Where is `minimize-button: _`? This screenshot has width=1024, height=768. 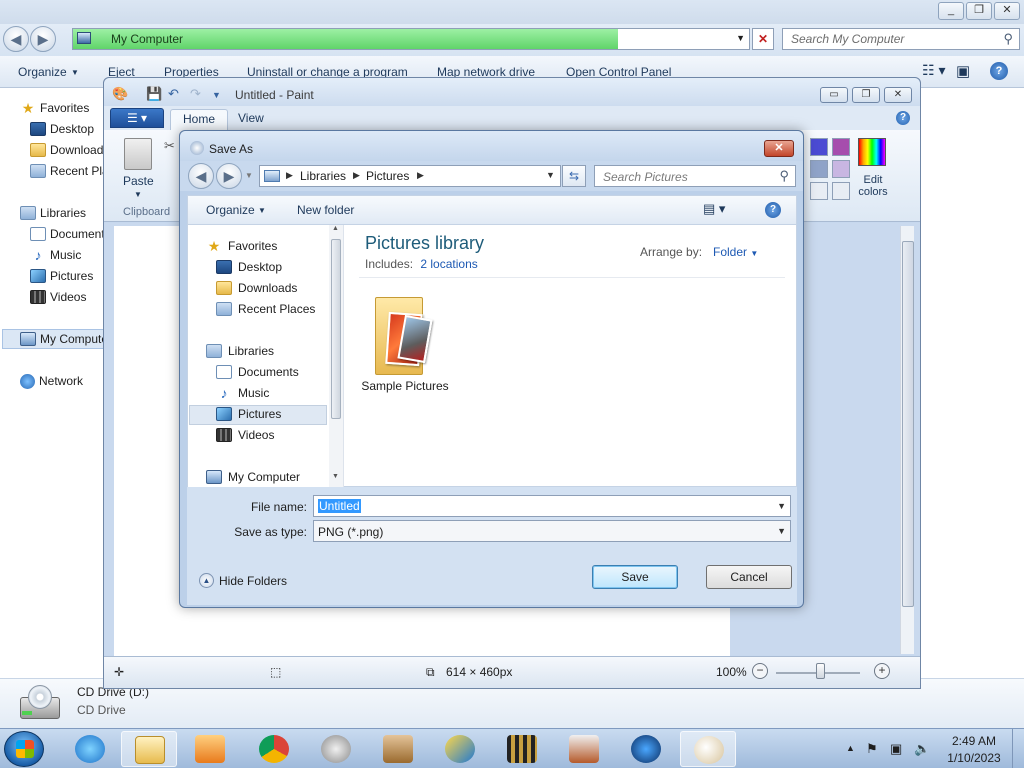 minimize-button: _ is located at coordinates (951, 11).